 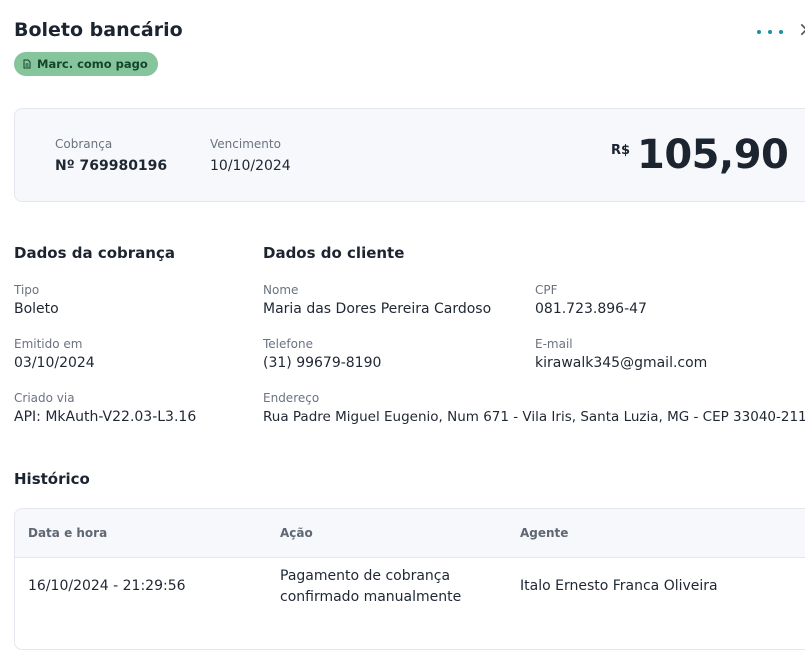 I want to click on telefone-value: (31) 99679-8190, so click(x=322, y=363).